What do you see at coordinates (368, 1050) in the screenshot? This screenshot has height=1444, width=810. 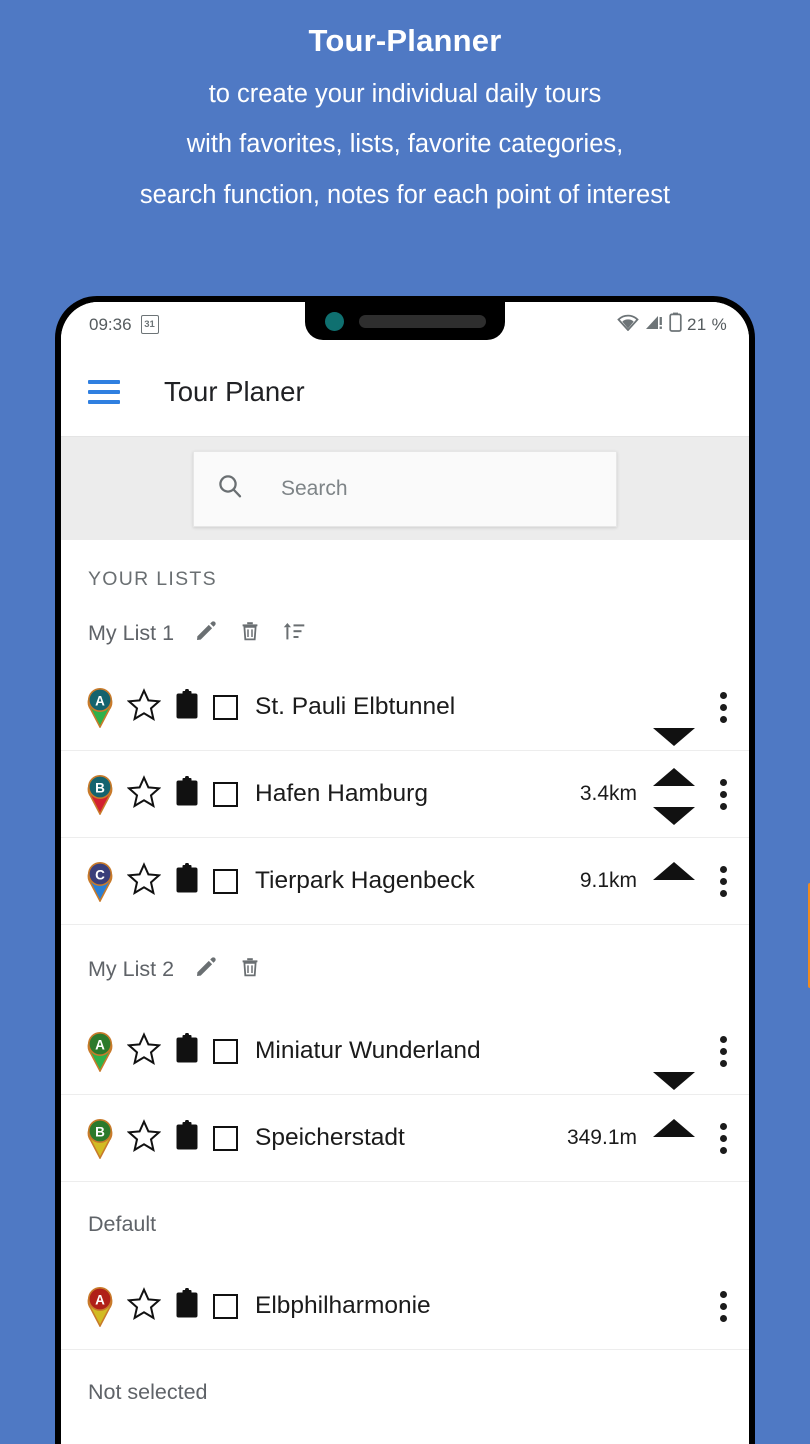 I see `poi-name: Miniatur Wunderland` at bounding box center [368, 1050].